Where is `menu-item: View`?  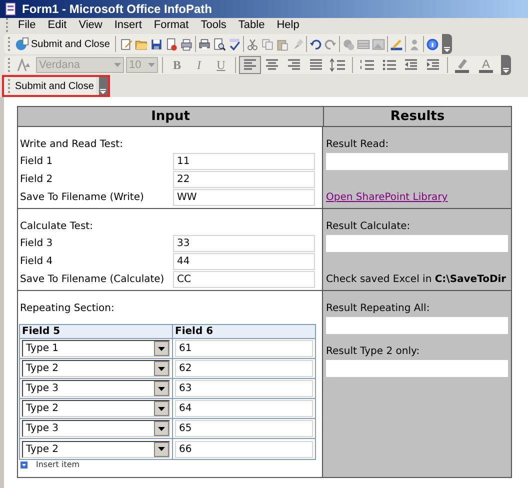 menu-item: View is located at coordinates (91, 25).